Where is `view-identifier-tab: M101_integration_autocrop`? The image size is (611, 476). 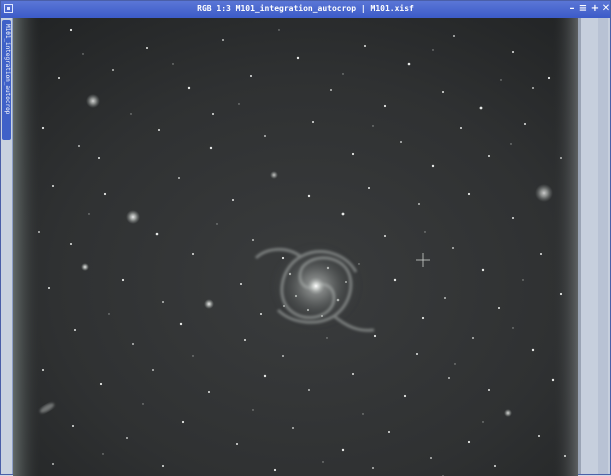
view-identifier-tab: M101_integration_autocrop is located at coordinates (6, 80).